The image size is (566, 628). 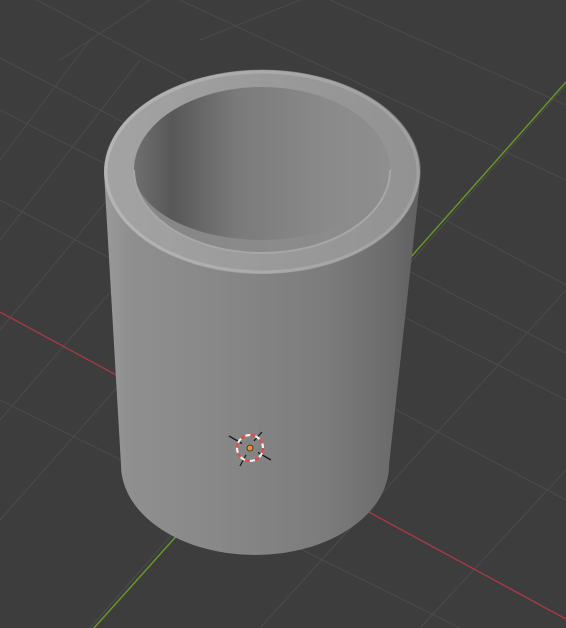 What do you see at coordinates (250, 448) in the screenshot?
I see `object-origin-dot` at bounding box center [250, 448].